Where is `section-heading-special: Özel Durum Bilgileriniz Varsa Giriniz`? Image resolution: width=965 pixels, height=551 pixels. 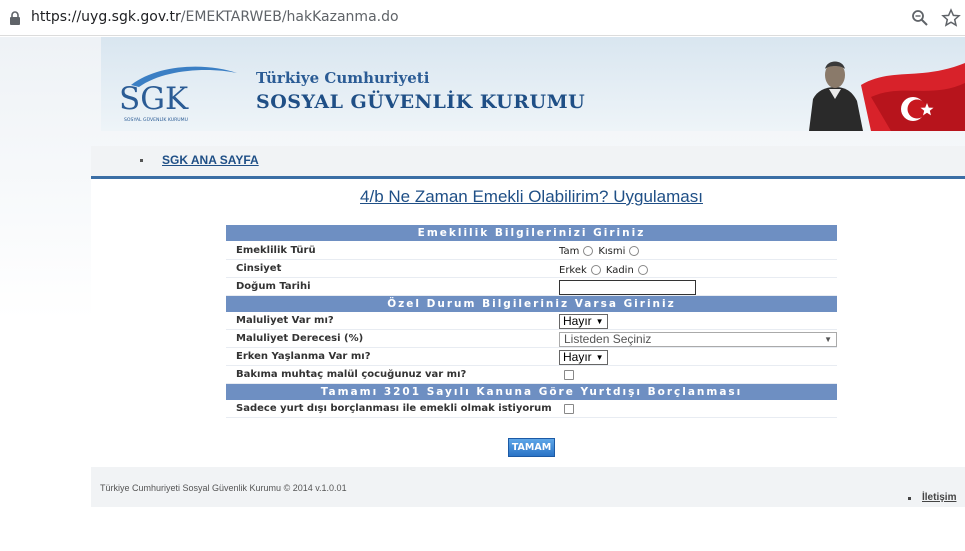
section-heading-special: Özel Durum Bilgileriniz Varsa Giriniz is located at coordinates (531, 304).